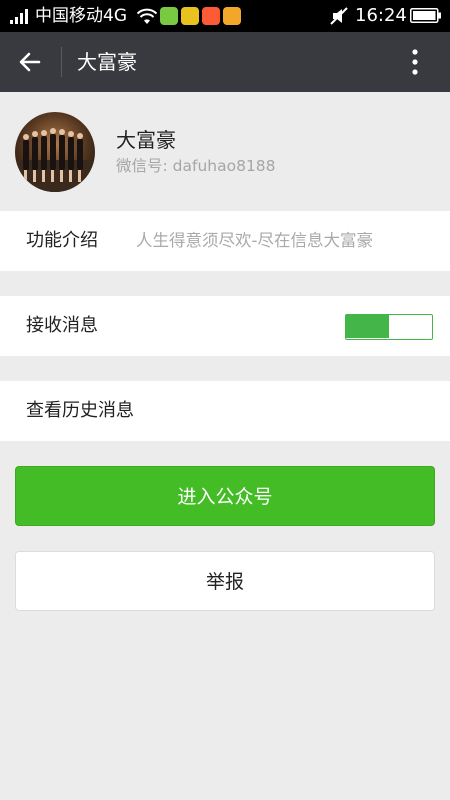 Image resolution: width=450 pixels, height=800 pixels. What do you see at coordinates (55, 152) in the screenshot?
I see `avatar` at bounding box center [55, 152].